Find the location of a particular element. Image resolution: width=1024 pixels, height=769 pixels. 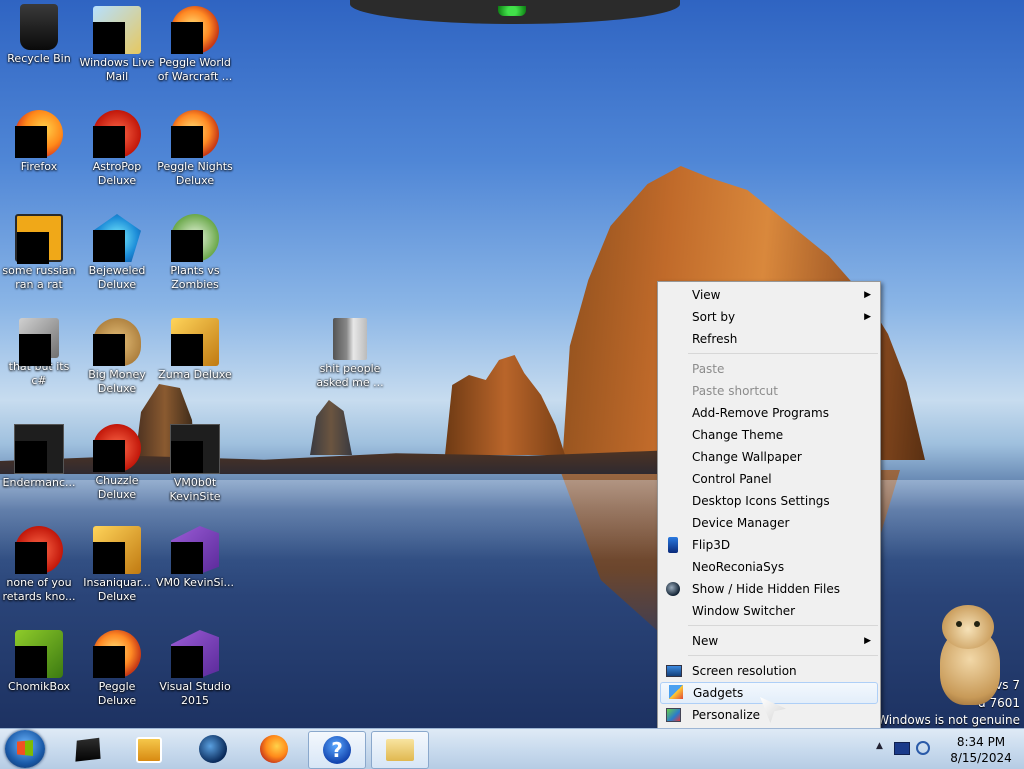

ie-icon is located at coordinates (39, 239).